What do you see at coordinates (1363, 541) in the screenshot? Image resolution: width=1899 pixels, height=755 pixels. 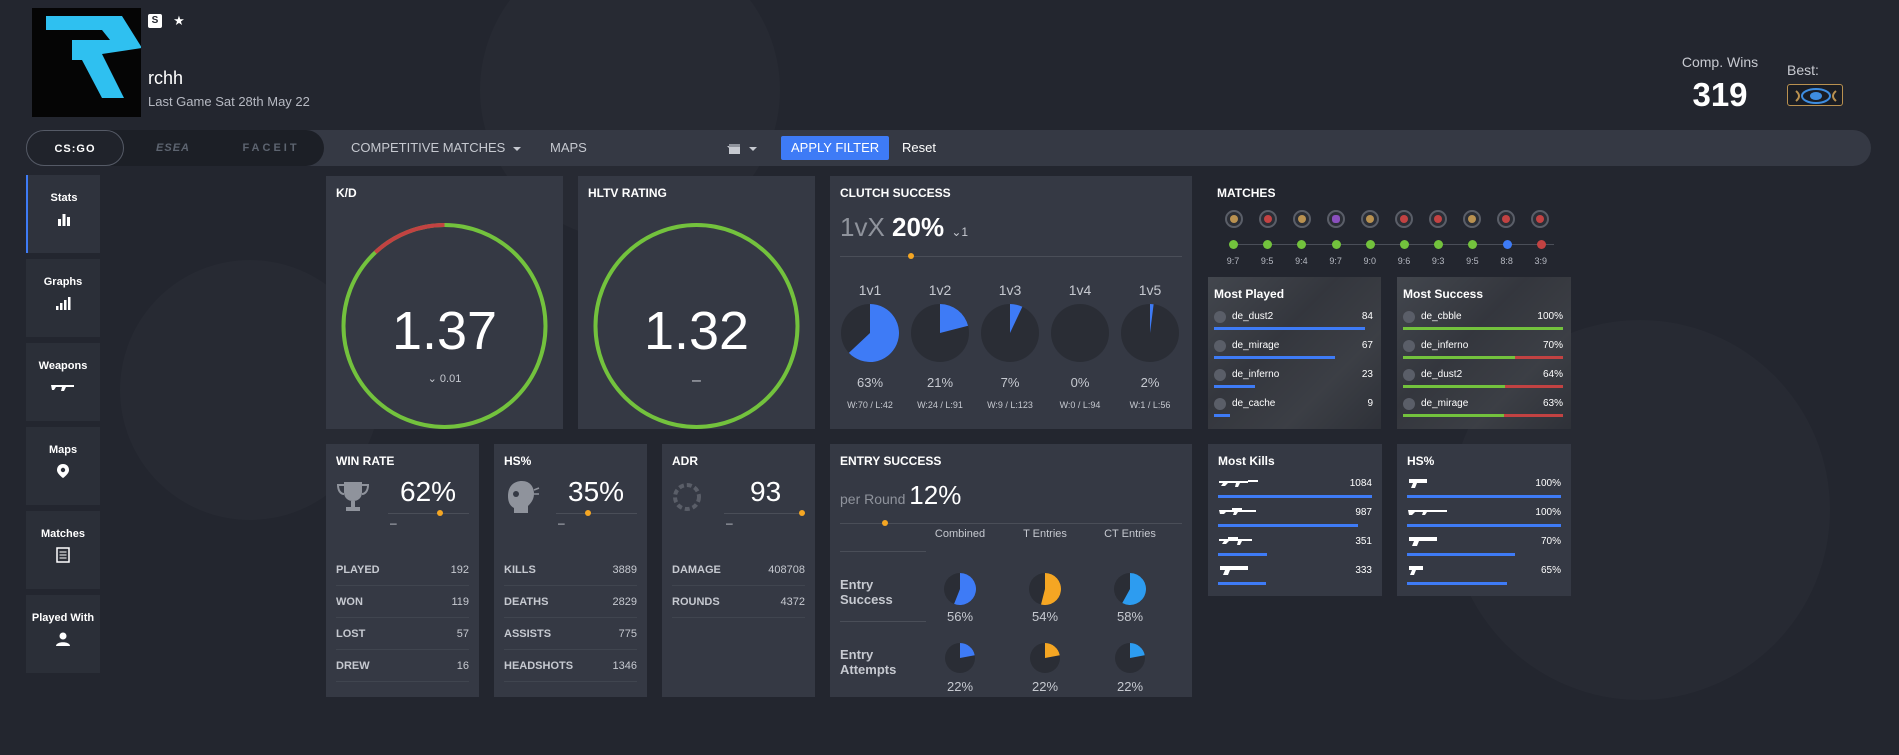 I see `weapon-value: 351` at bounding box center [1363, 541].